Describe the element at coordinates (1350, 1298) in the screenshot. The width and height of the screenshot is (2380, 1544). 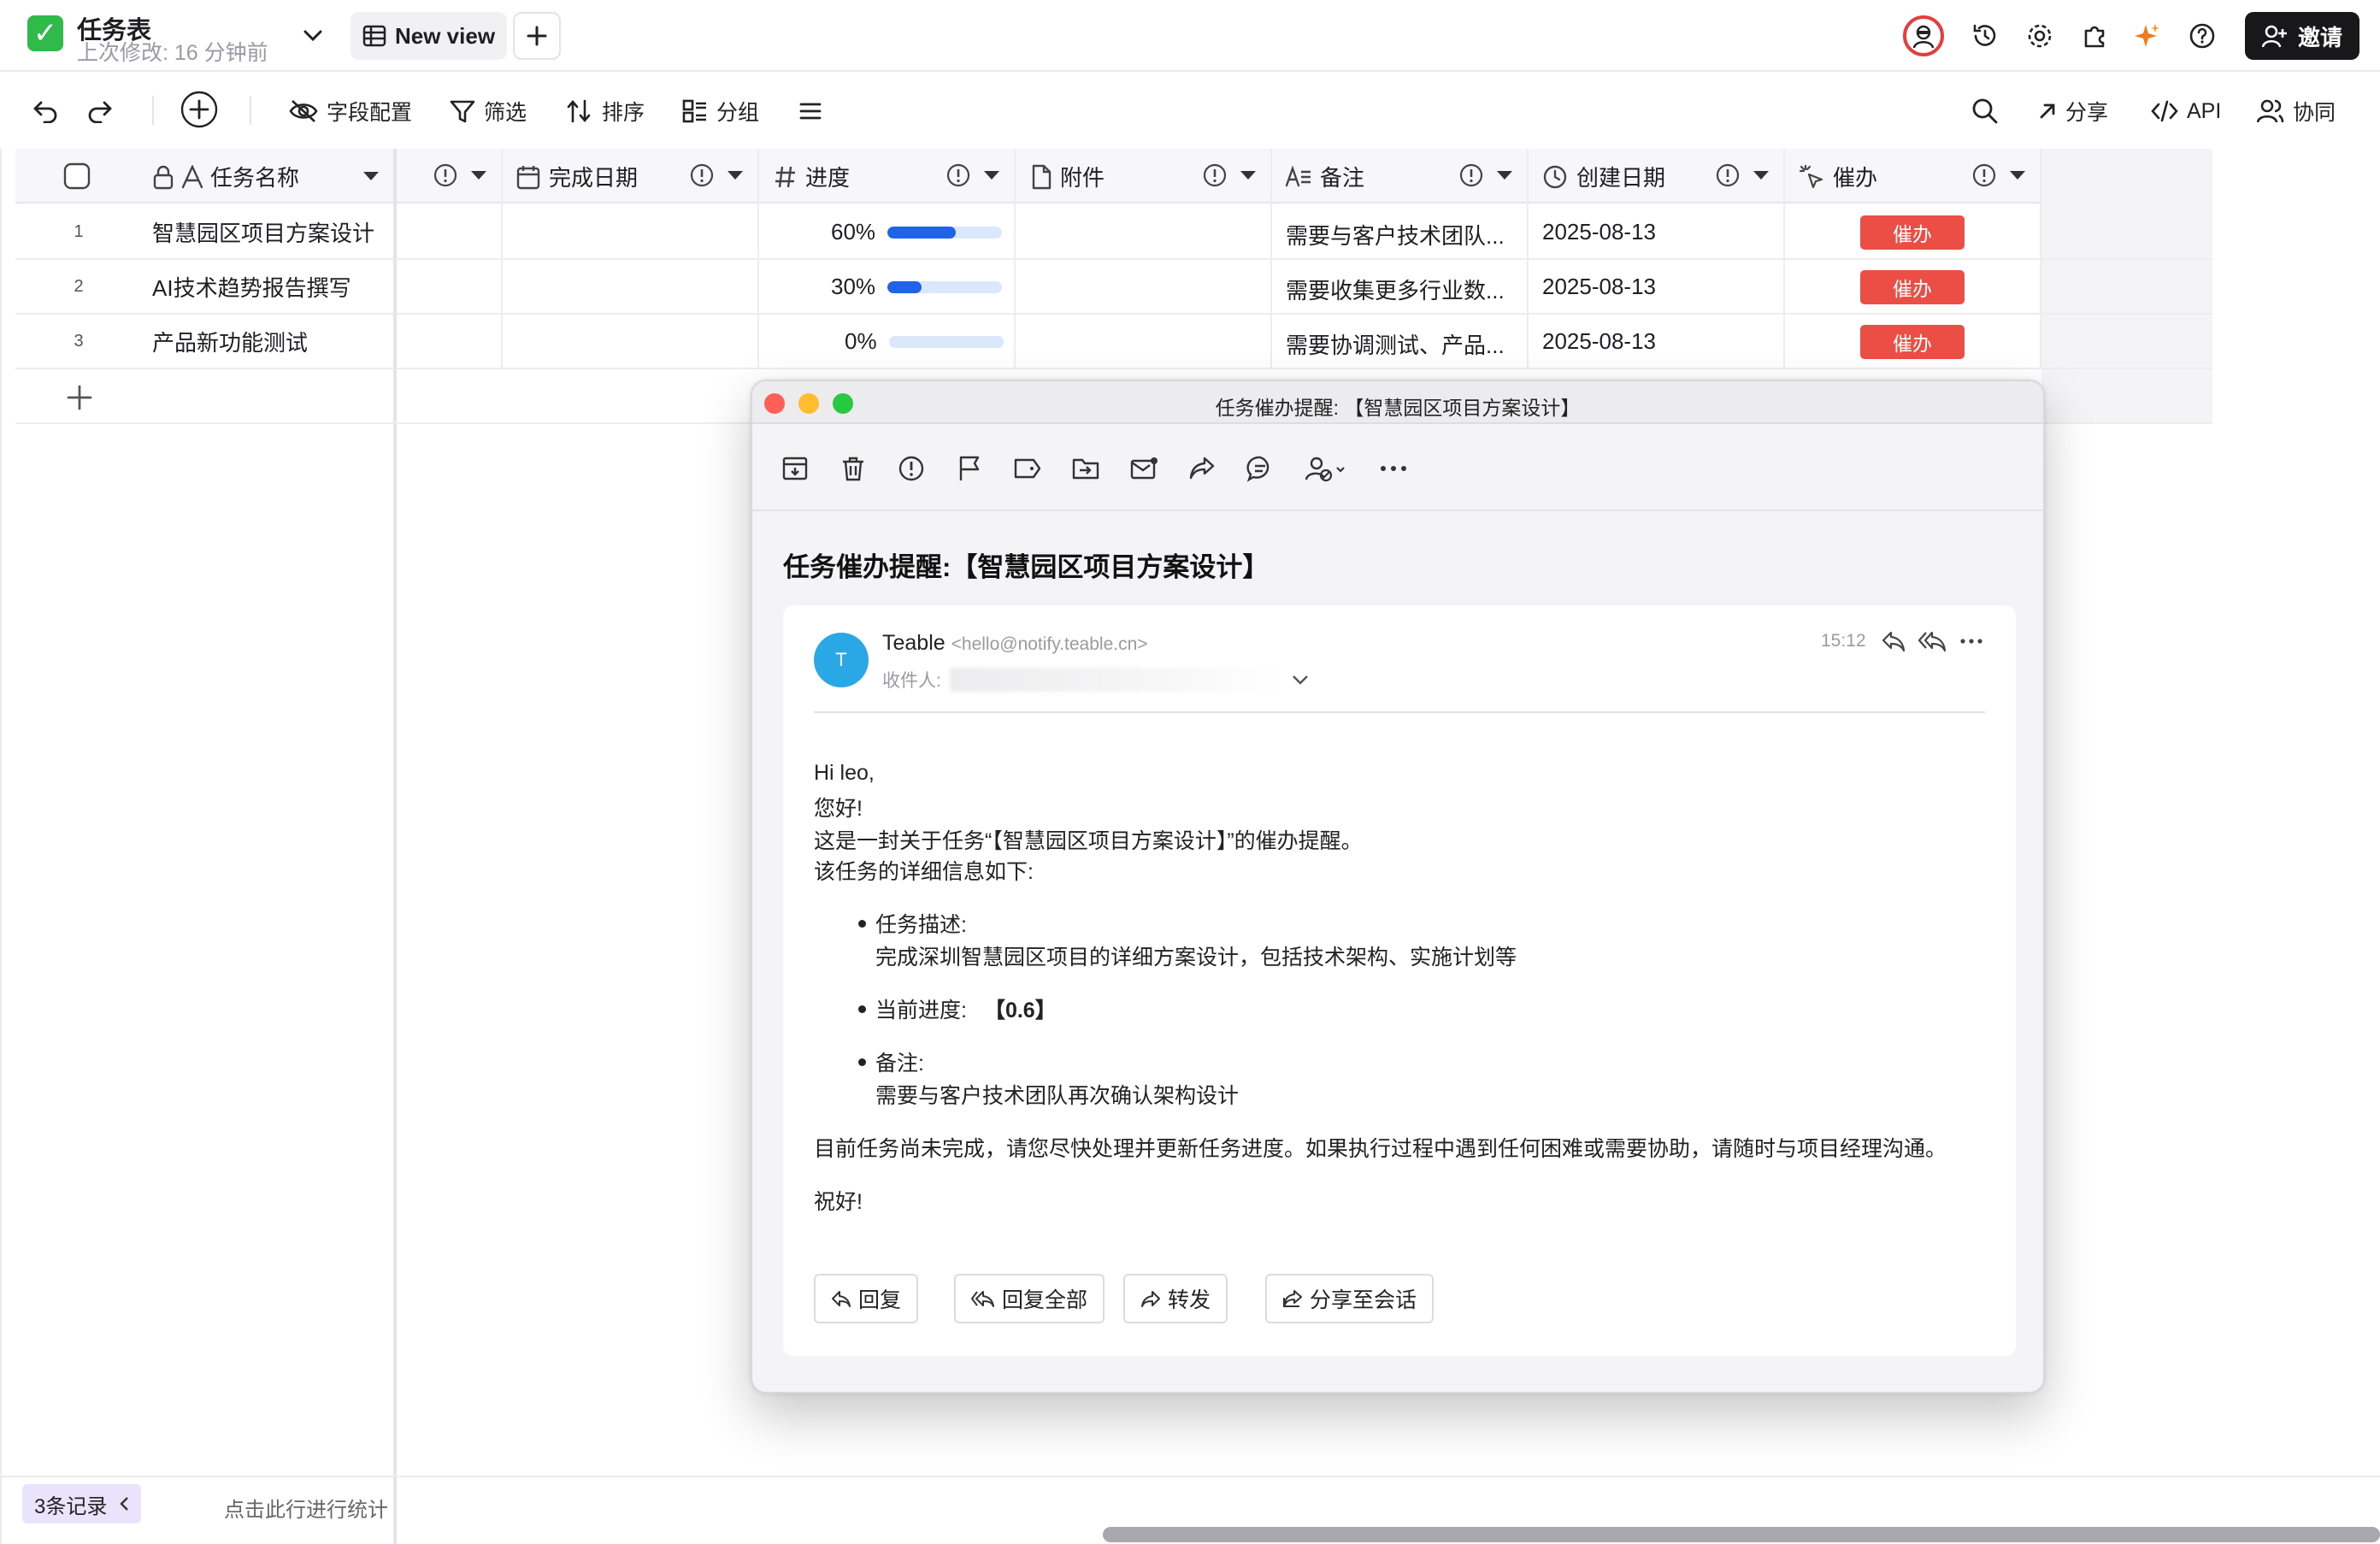
I see `share-to-chat-button: 分享至会话` at that location.